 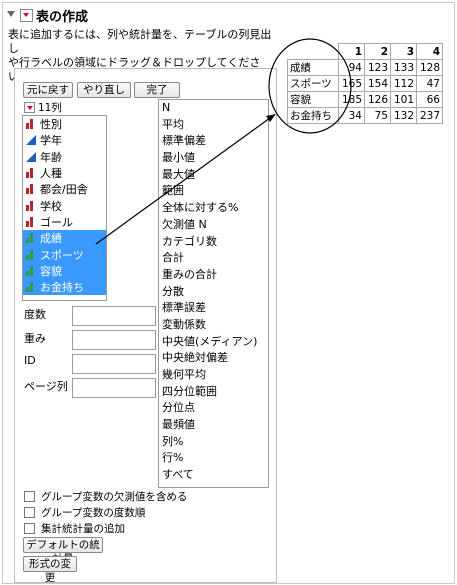 What do you see at coordinates (271, 118) in the screenshot?
I see `drag-arrow-head-icon` at bounding box center [271, 118].